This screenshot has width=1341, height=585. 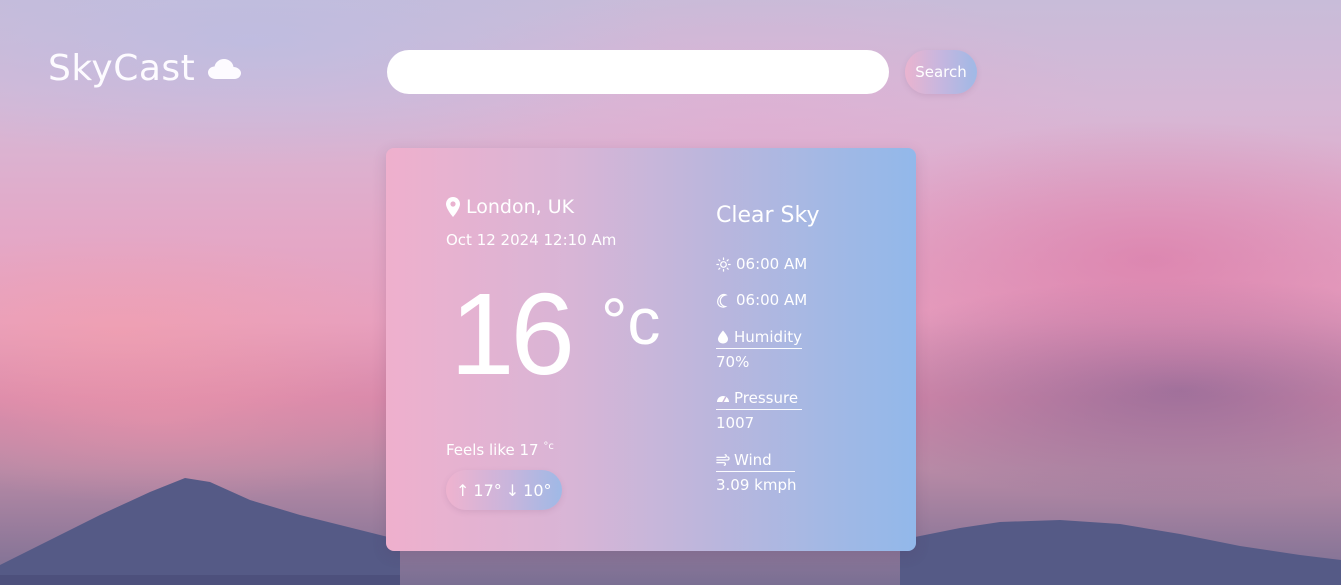 I want to click on humidity-value: 70%, so click(x=733, y=362).